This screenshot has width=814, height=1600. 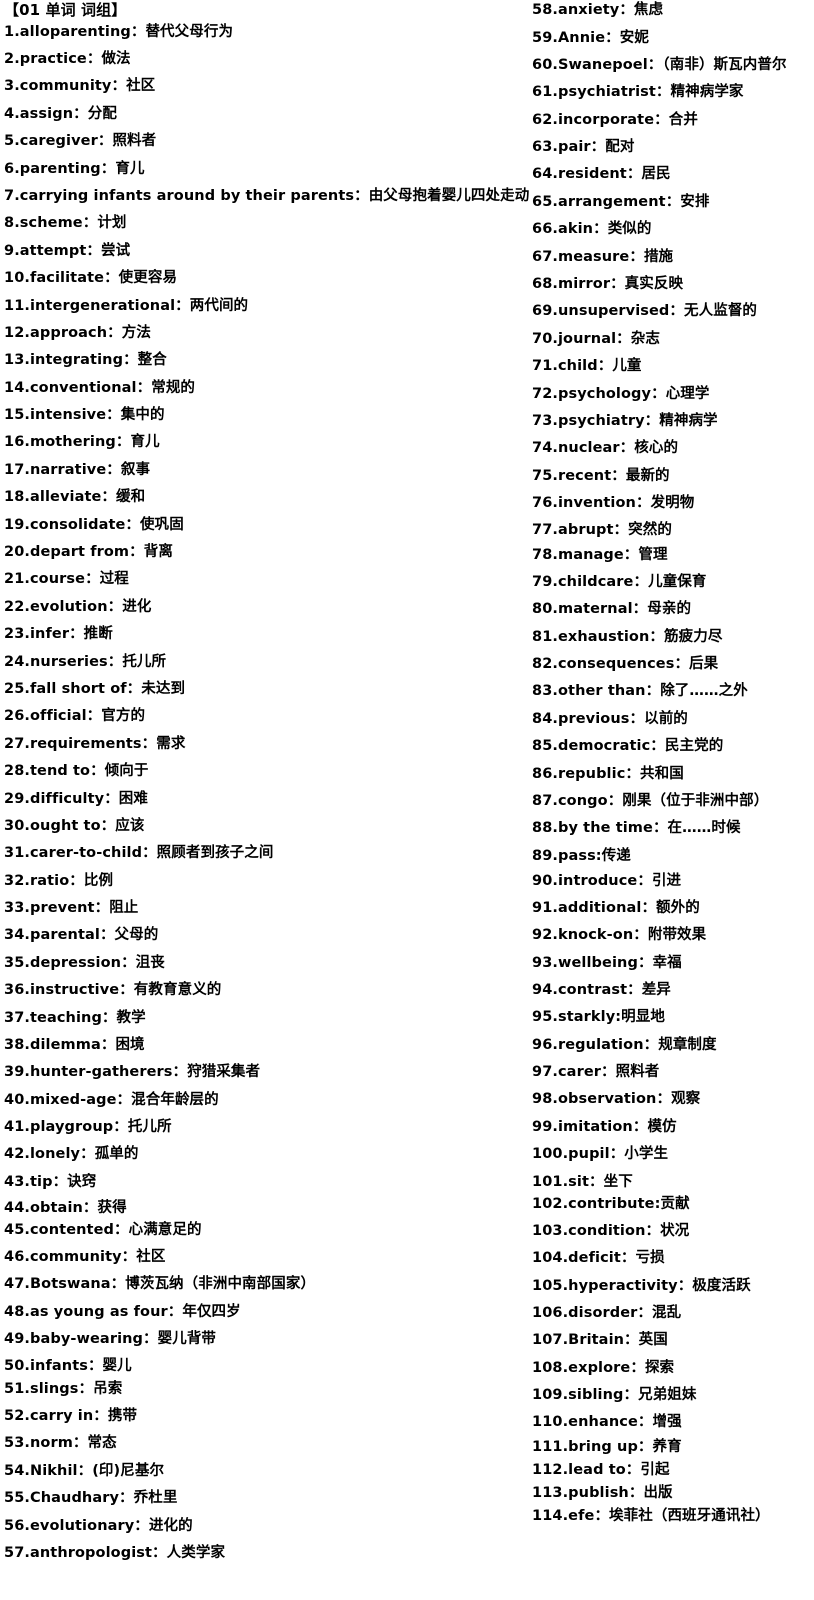 What do you see at coordinates (583, 147) in the screenshot?
I see `vocab-entry: 63.pair：配对` at bounding box center [583, 147].